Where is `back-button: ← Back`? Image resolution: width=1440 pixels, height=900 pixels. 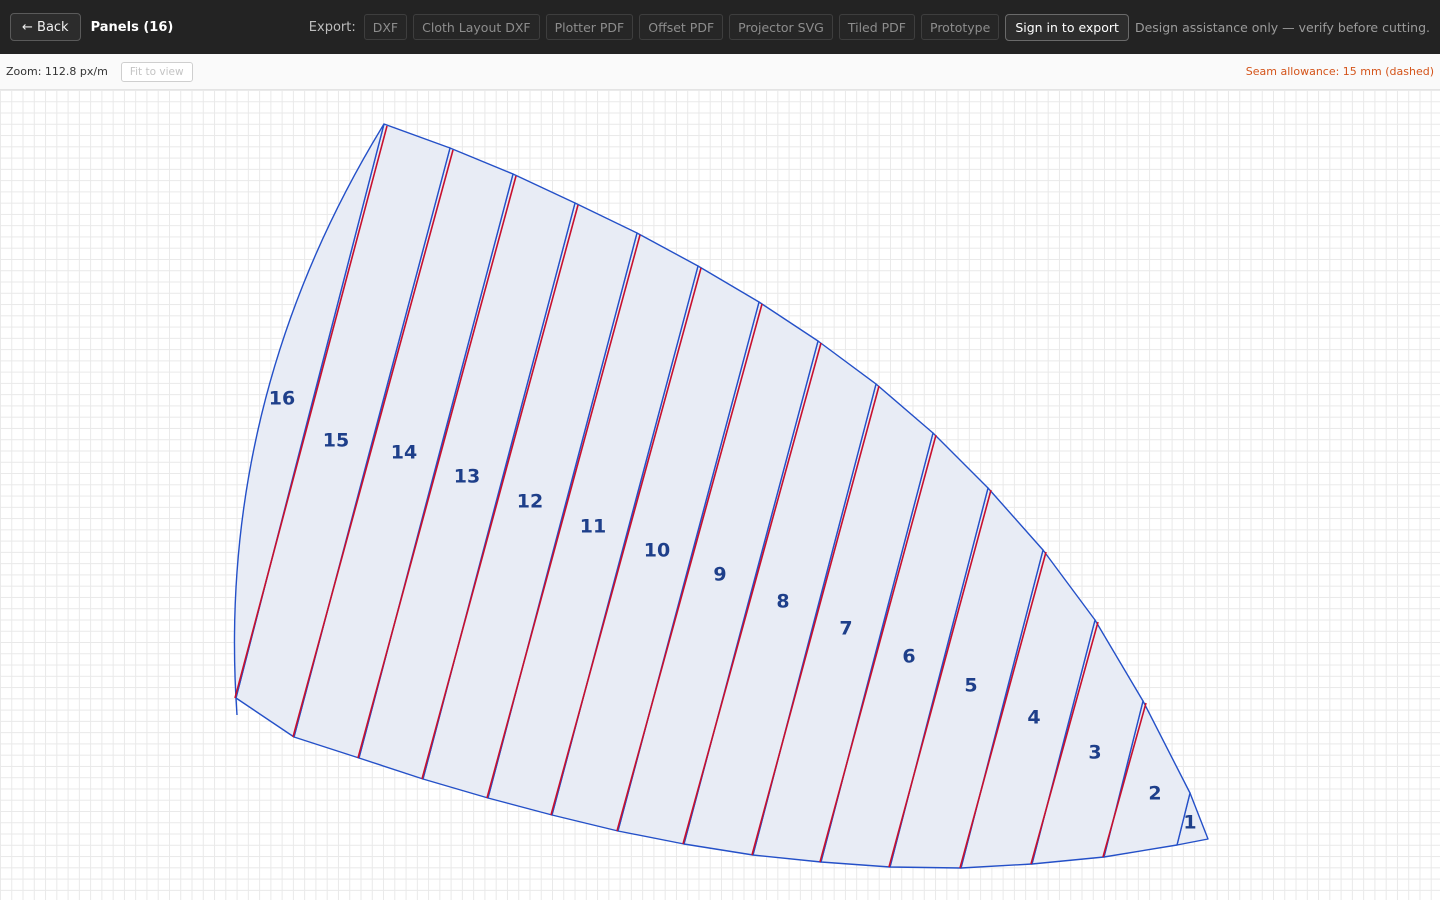 back-button: ← Back is located at coordinates (45, 27).